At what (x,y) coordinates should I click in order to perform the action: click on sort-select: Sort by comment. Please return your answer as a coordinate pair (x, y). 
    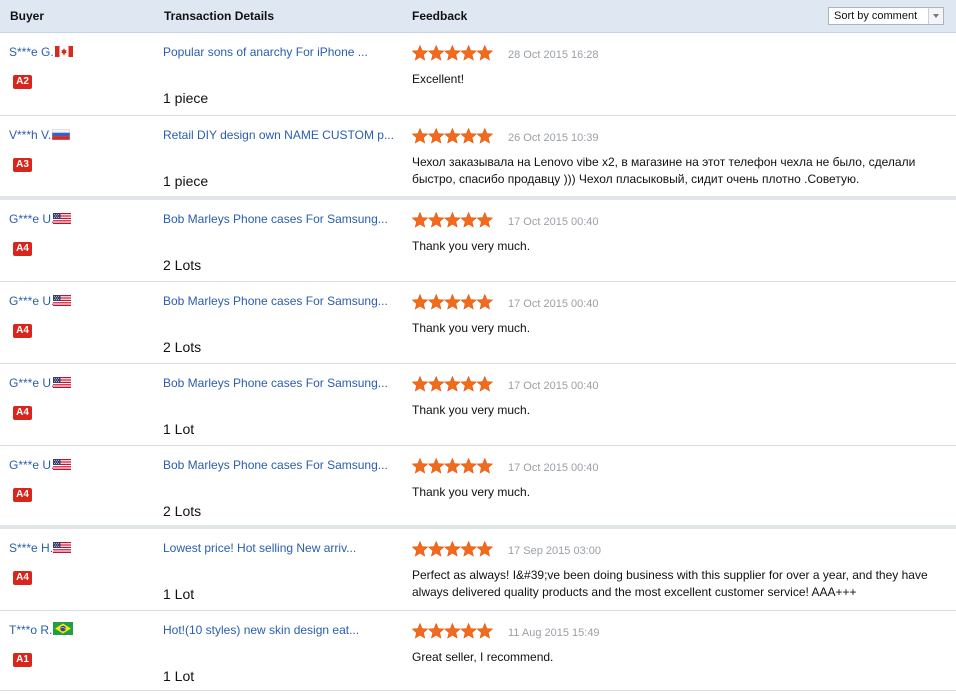
    Looking at the image, I should click on (886, 16).